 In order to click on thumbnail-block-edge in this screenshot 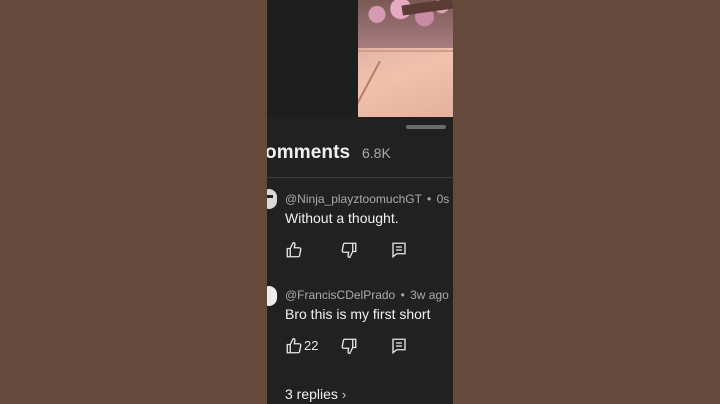, I will do `click(405, 51)`.